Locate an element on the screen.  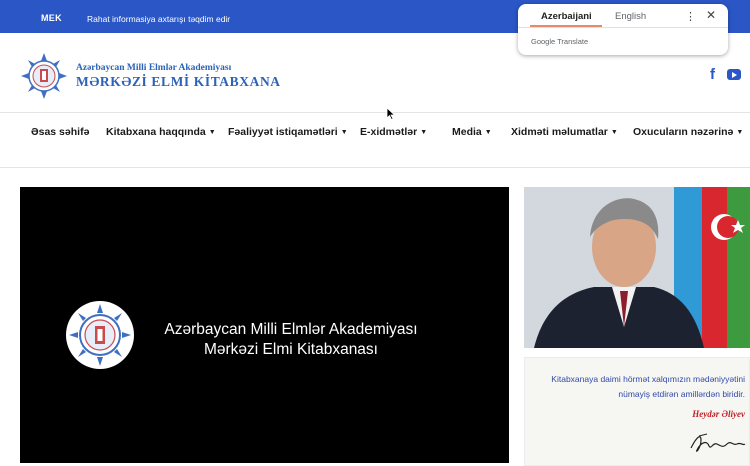
nav-item-about-library: Kitabxana haqqında ▼ is located at coordinates (161, 132).